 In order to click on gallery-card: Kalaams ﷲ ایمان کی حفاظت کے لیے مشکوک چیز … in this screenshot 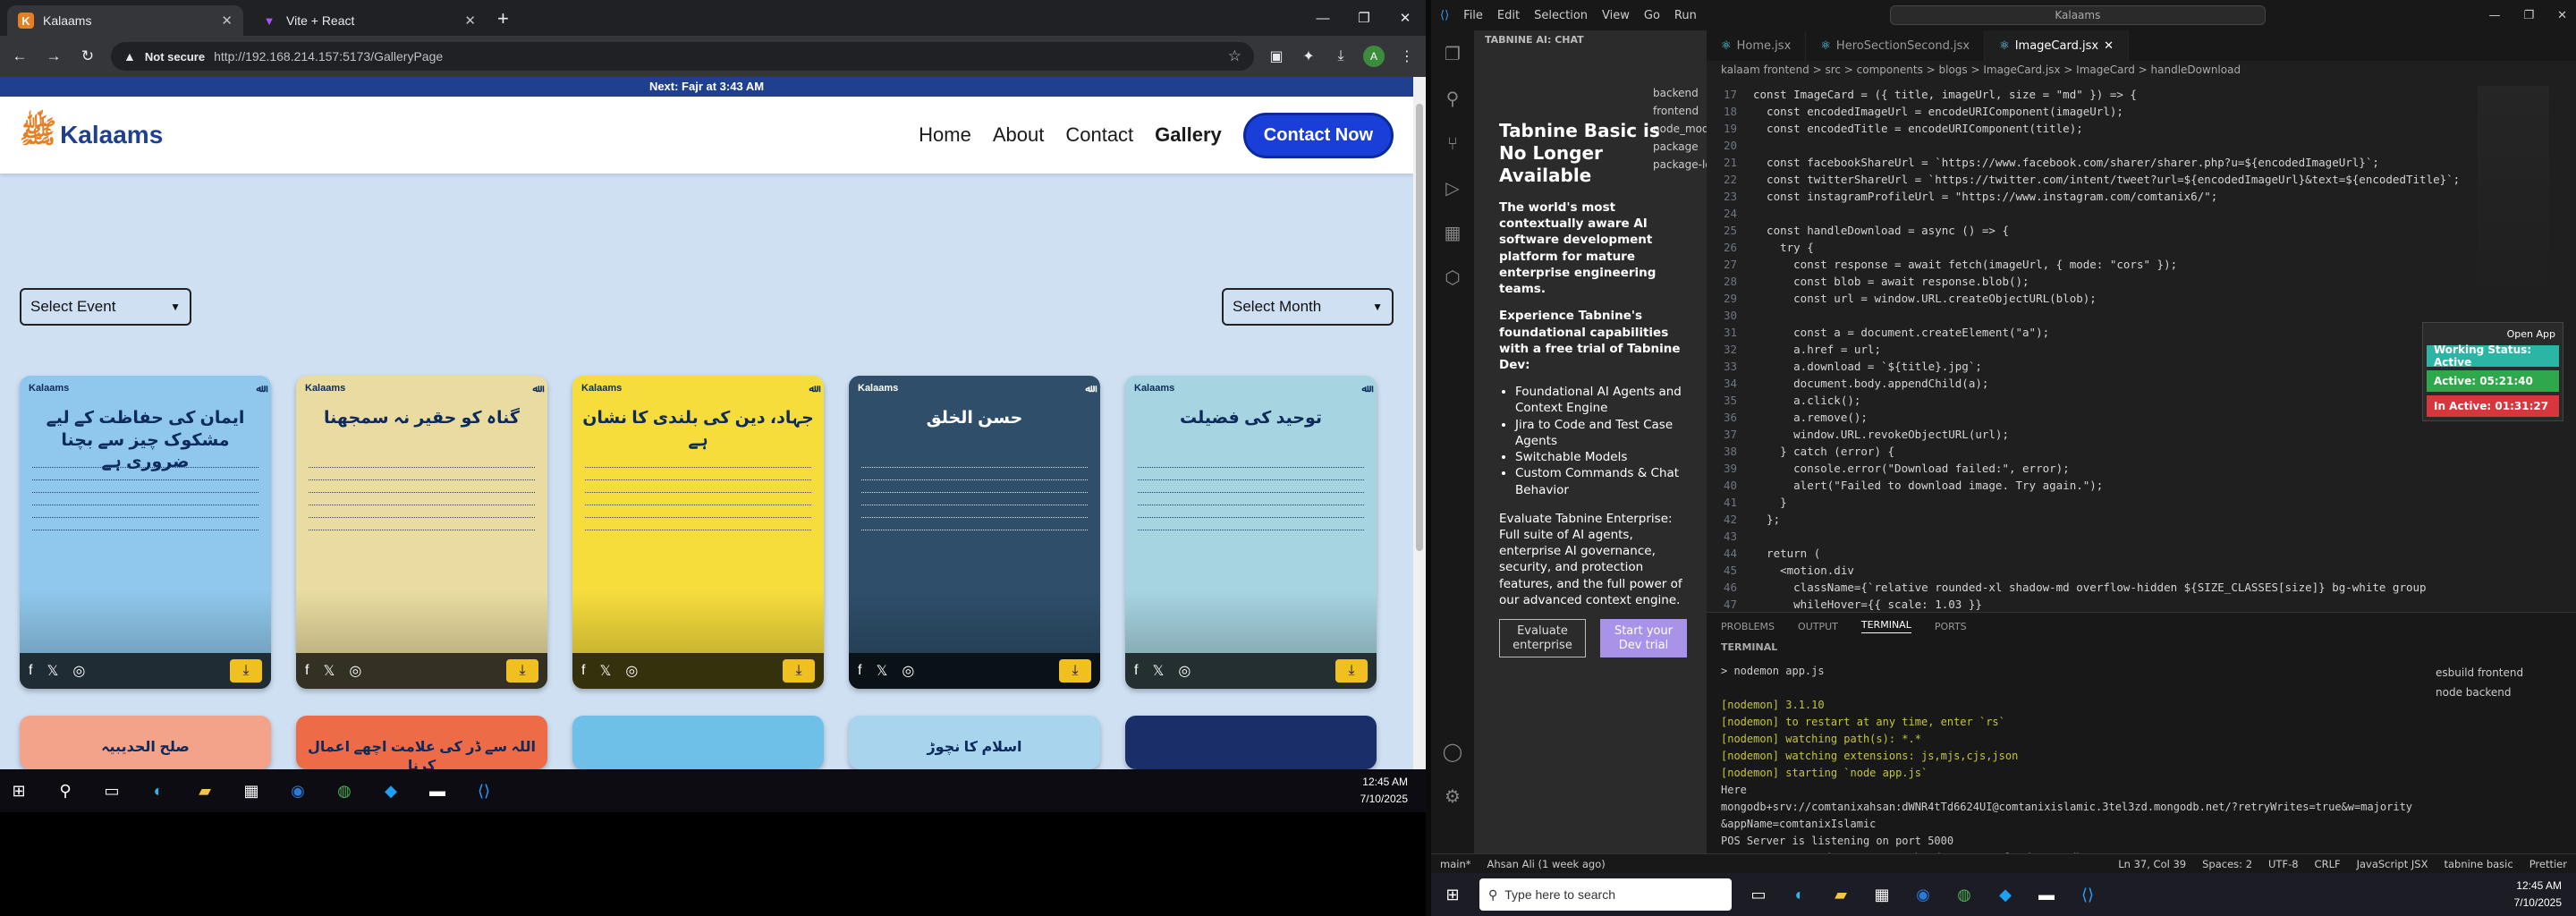, I will do `click(145, 532)`.